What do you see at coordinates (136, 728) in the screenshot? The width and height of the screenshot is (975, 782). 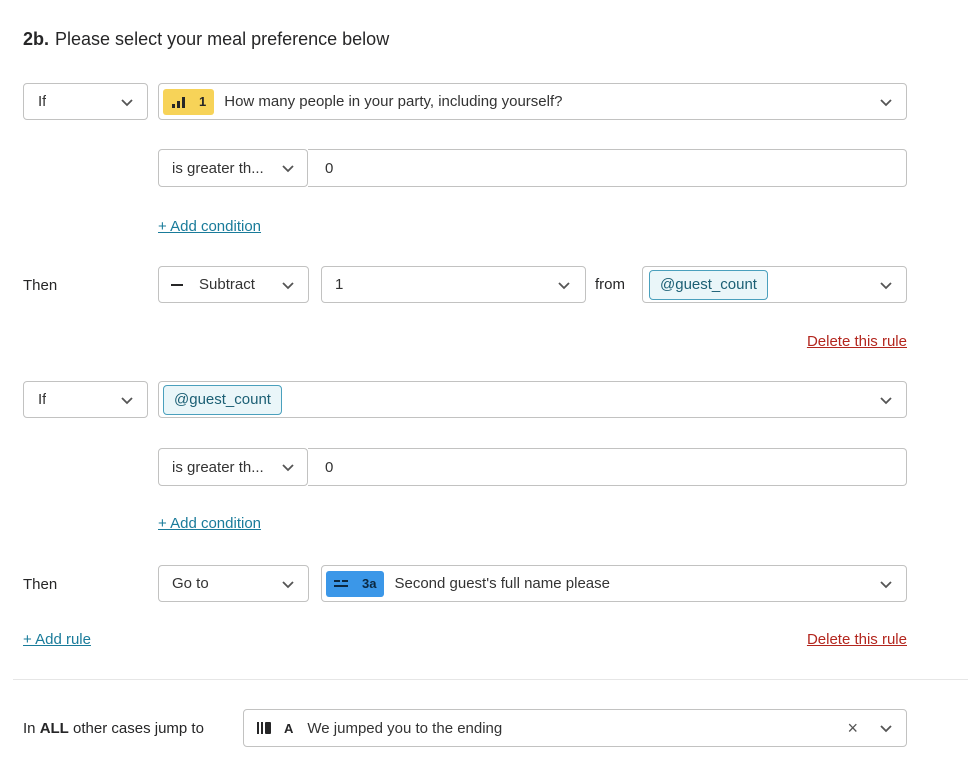 I see `fallback-label-suffix: other cases jump to` at bounding box center [136, 728].